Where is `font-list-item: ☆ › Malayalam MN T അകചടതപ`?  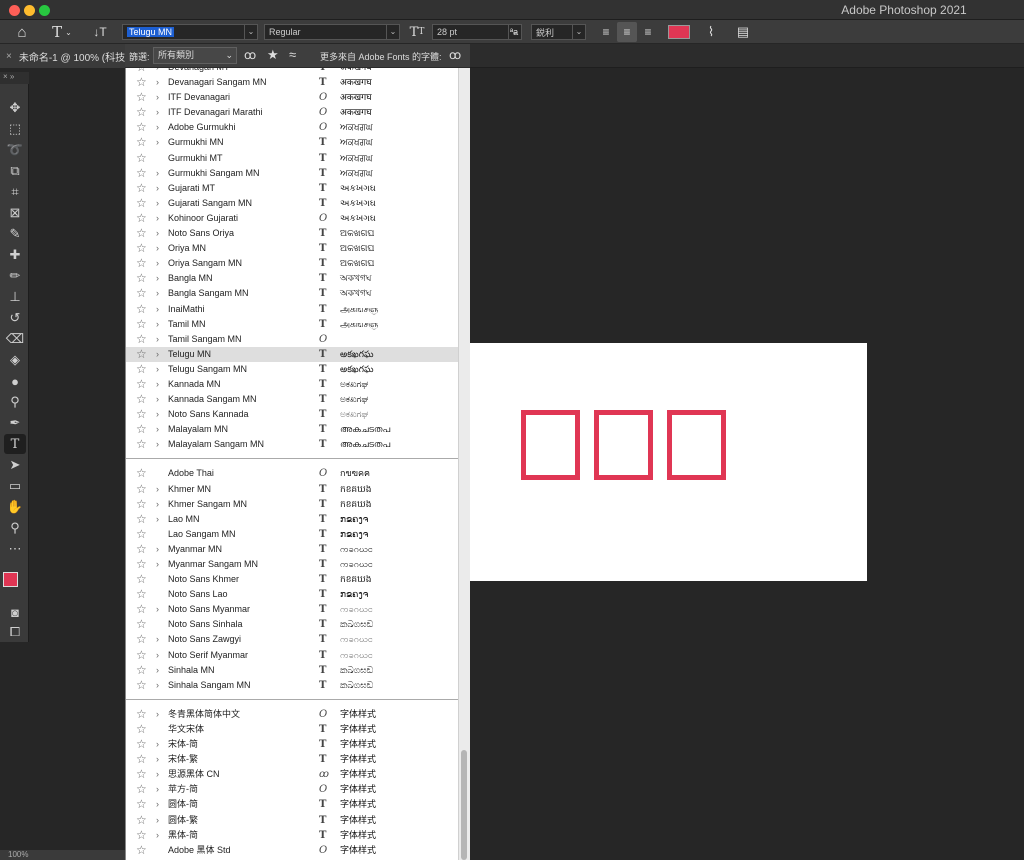 font-list-item: ☆ › Malayalam MN T അകചടതപ is located at coordinates (292, 429).